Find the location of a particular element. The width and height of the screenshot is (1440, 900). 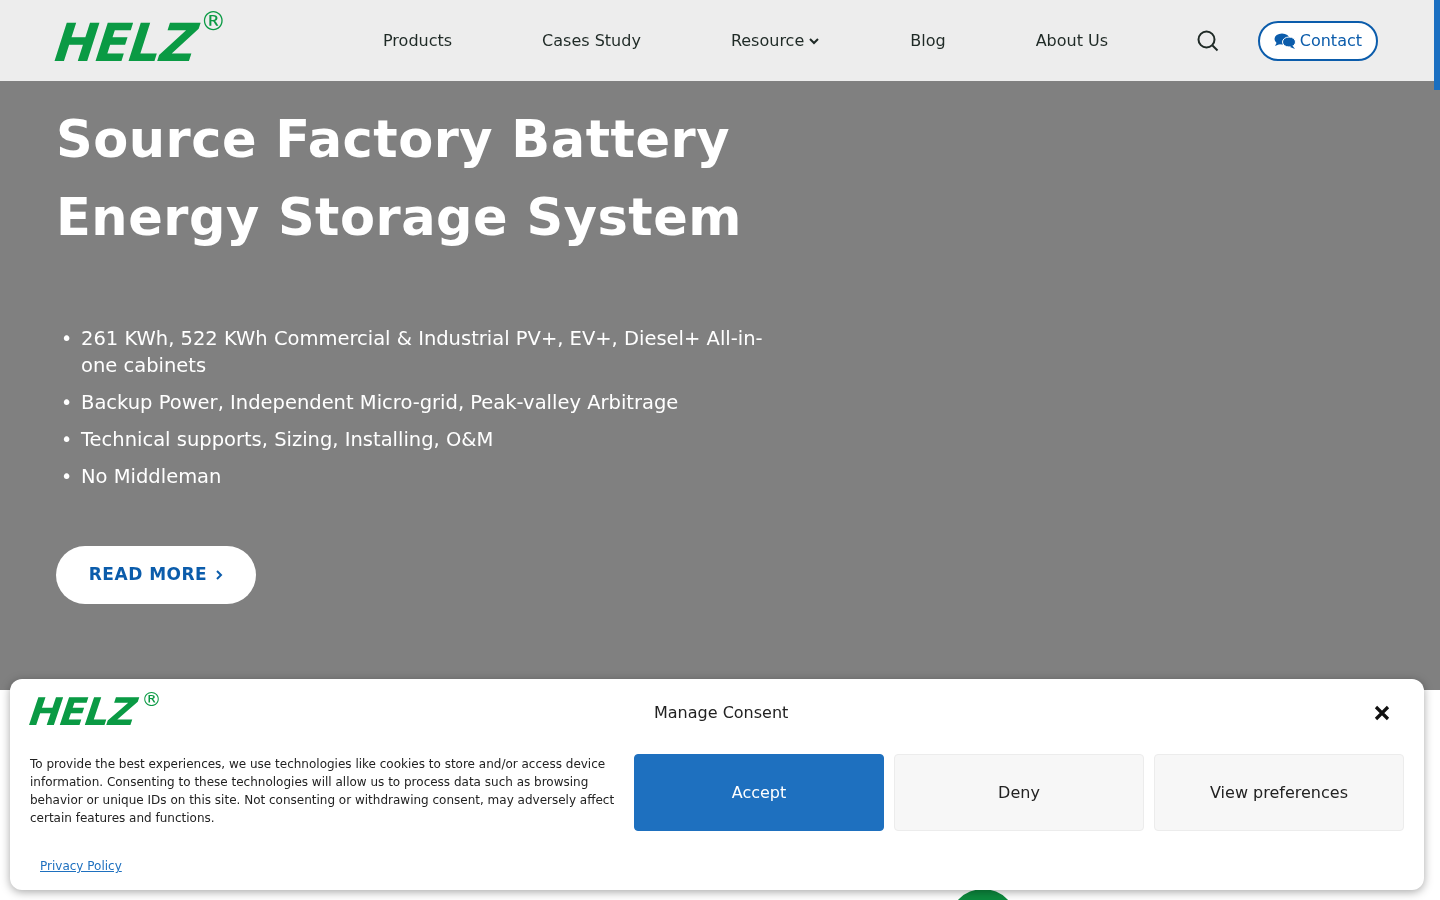

logo: HELZ is located at coordinates (83, 712).